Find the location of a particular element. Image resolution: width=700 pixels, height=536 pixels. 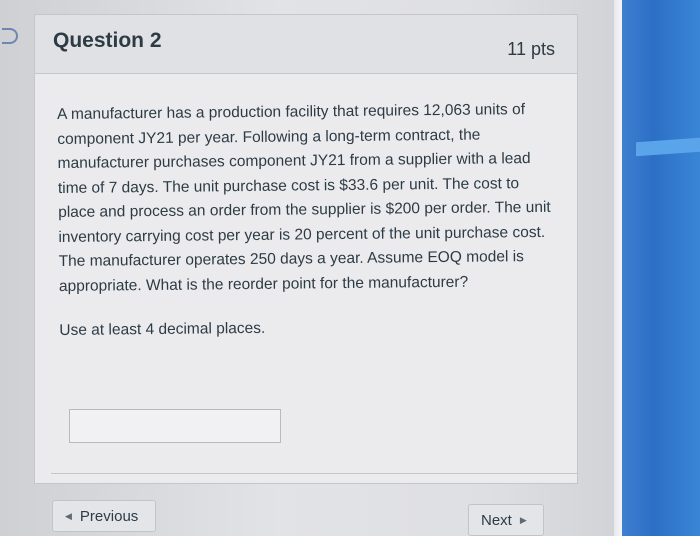

previous-label: Previous is located at coordinates (109, 516).